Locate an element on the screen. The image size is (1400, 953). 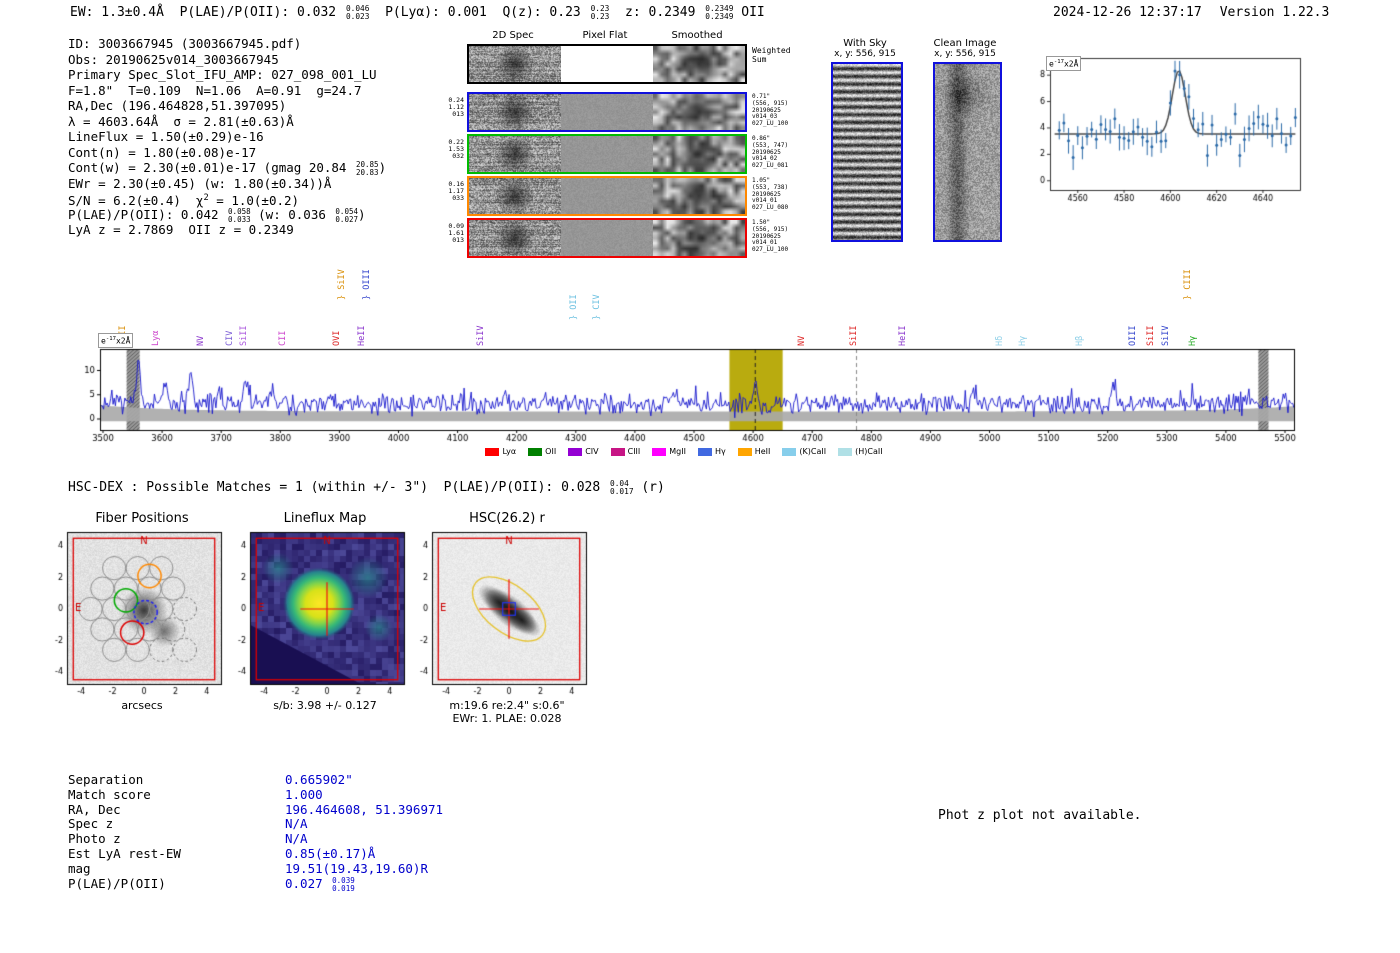
match-field-value: 196.464608, 51.396971 is located at coordinates (364, 809).